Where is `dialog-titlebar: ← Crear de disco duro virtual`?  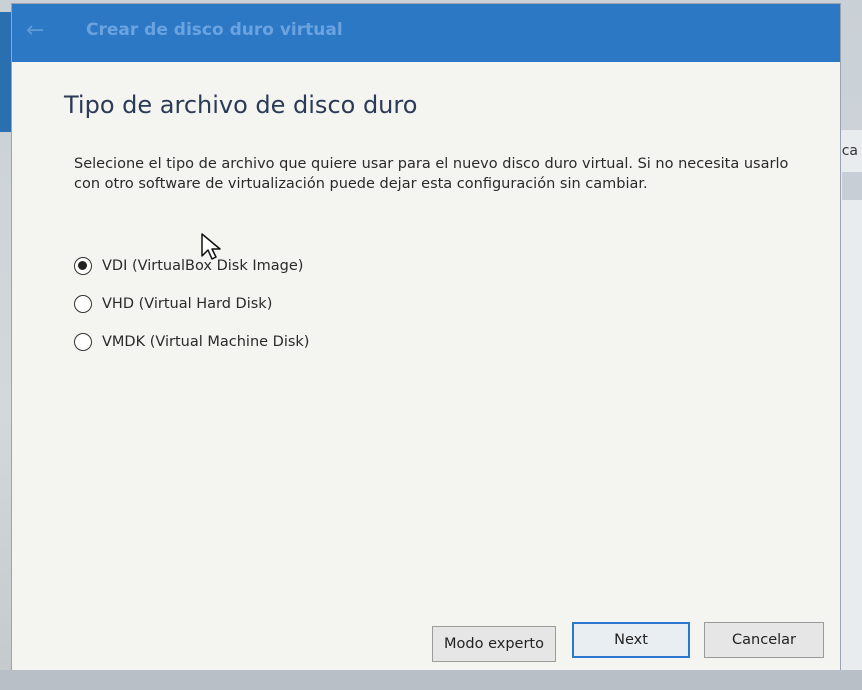
dialog-titlebar: ← Crear de disco duro virtual is located at coordinates (426, 33).